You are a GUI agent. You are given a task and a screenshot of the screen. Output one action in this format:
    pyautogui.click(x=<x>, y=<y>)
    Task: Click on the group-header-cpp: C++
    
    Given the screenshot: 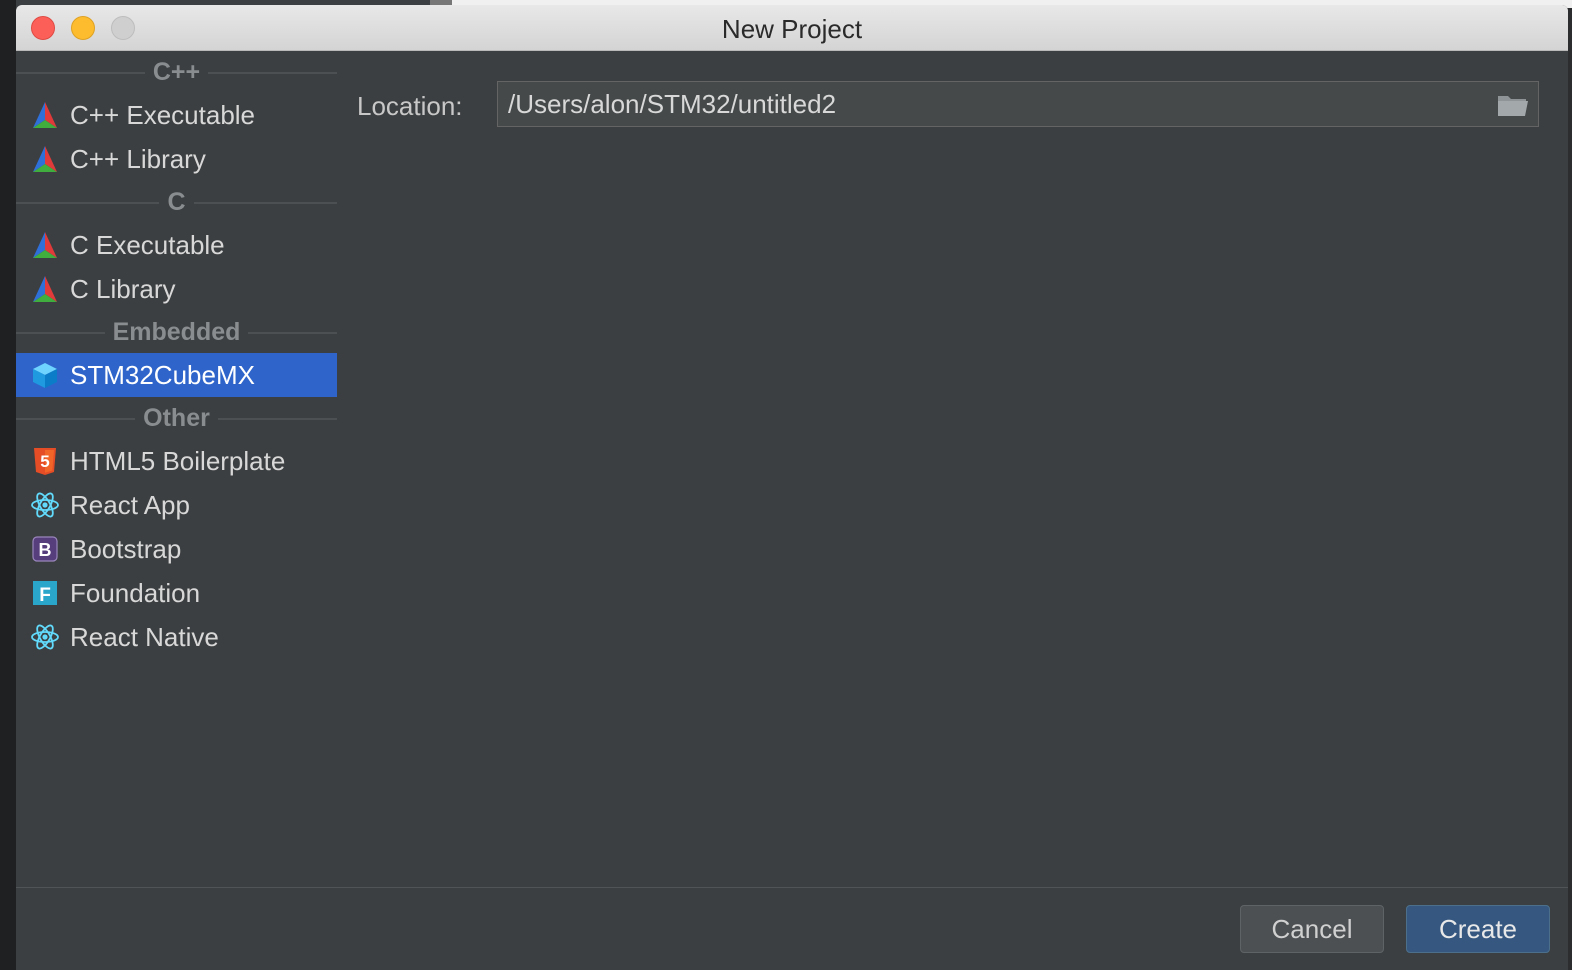 What is the action you would take?
    pyautogui.click(x=176, y=72)
    